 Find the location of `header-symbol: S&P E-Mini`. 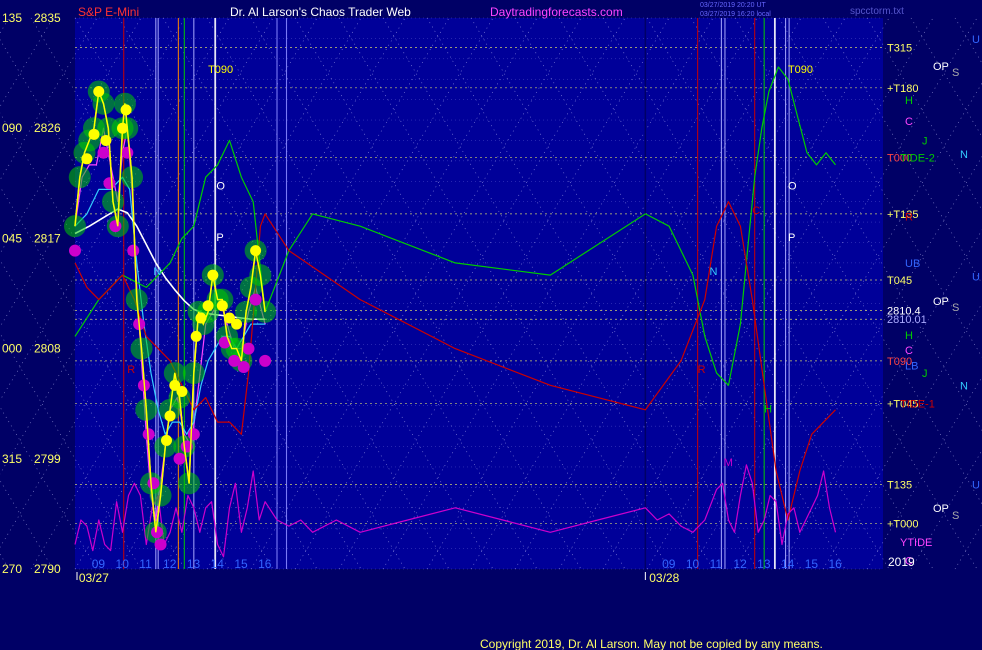

header-symbol: S&P E-Mini is located at coordinates (108, 12).